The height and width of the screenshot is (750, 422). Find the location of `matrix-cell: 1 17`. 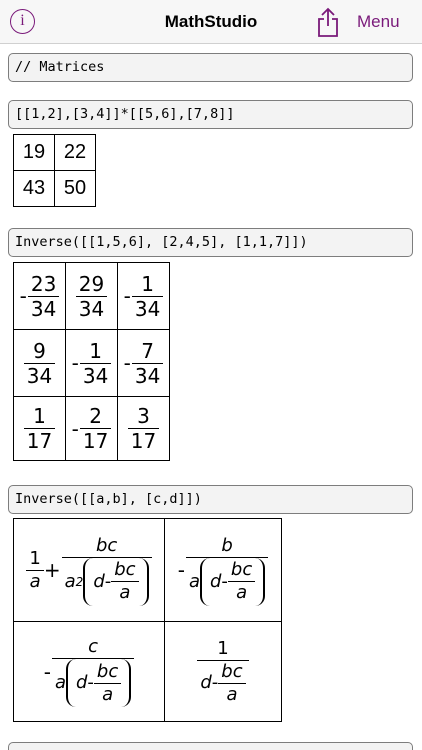

matrix-cell: 1 17 is located at coordinates (39, 428).